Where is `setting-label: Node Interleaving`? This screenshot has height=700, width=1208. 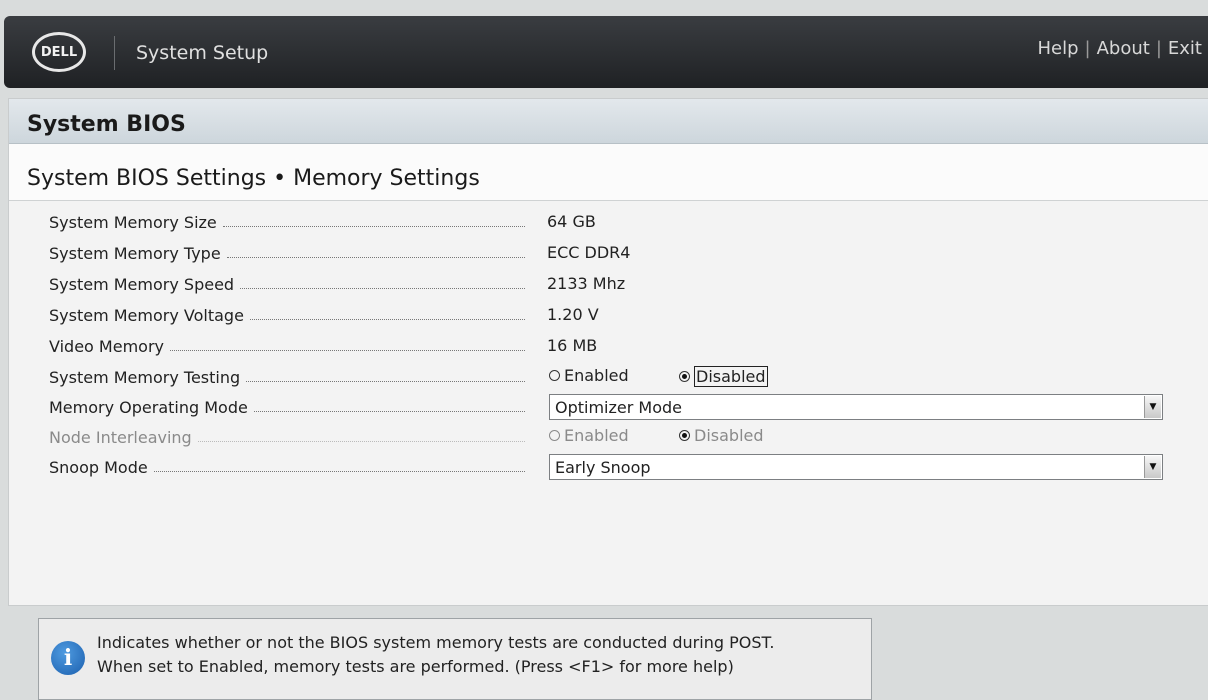
setting-label: Node Interleaving is located at coordinates (287, 437).